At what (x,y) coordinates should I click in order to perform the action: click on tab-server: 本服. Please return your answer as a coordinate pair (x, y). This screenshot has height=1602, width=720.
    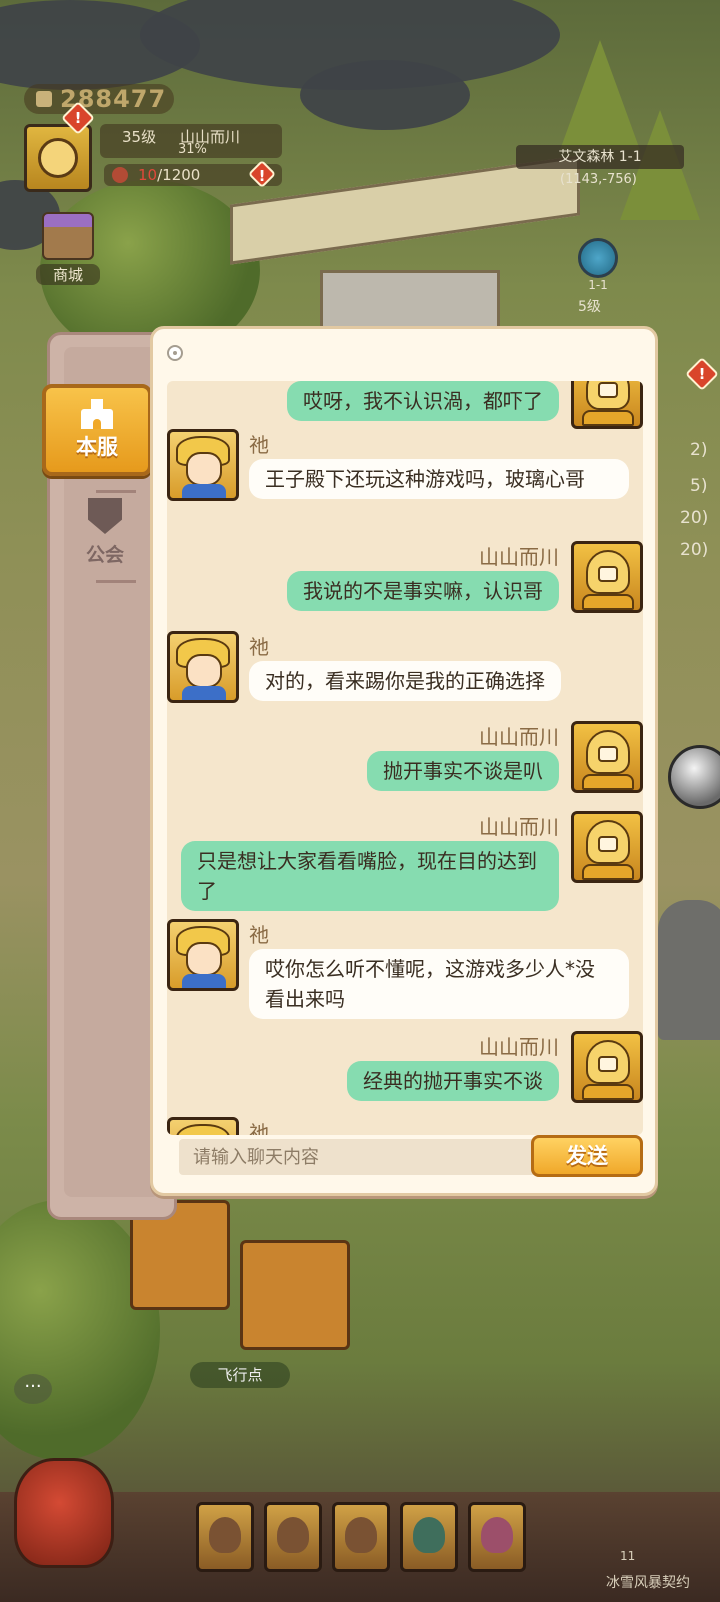
    Looking at the image, I should click on (97, 430).